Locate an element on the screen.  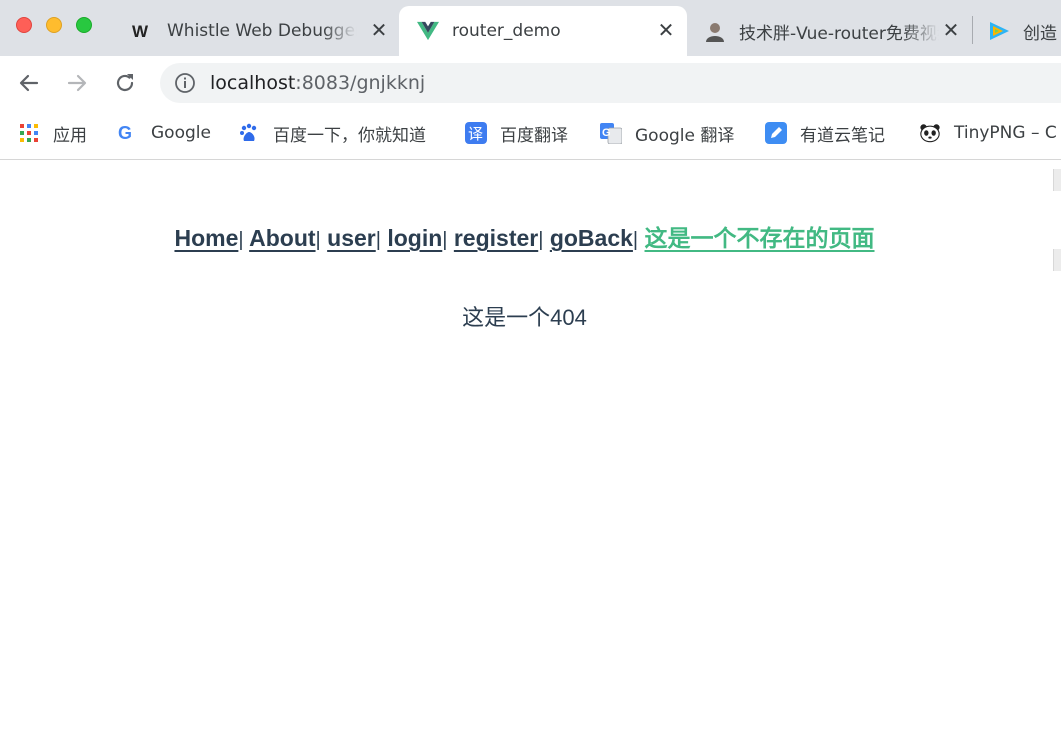
whistle-icon: W is located at coordinates (143, 31).